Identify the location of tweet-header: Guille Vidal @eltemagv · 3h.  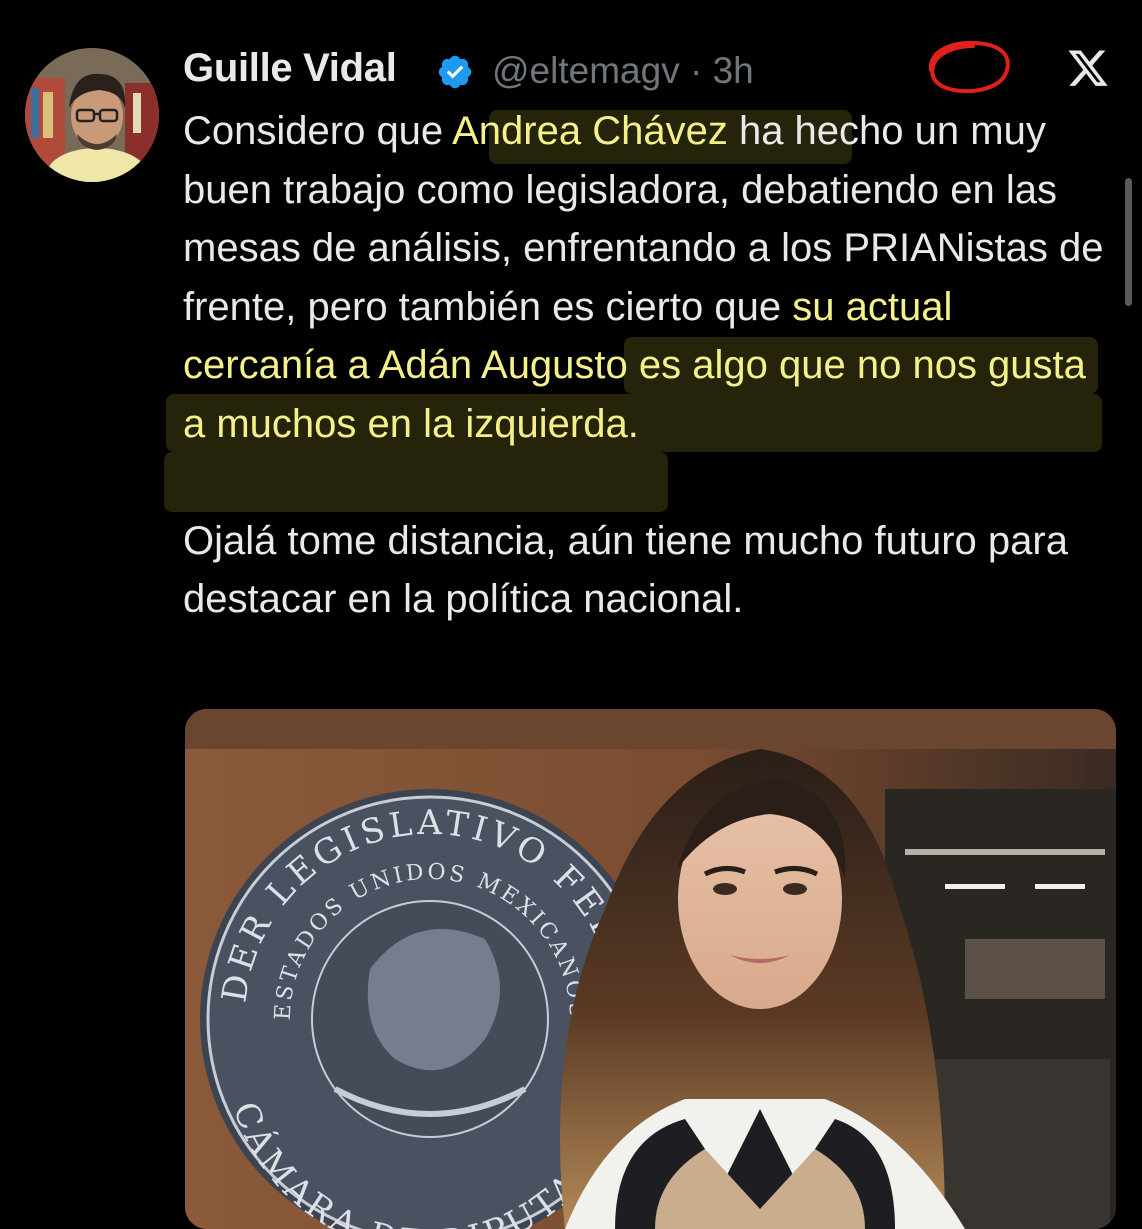
(662, 70).